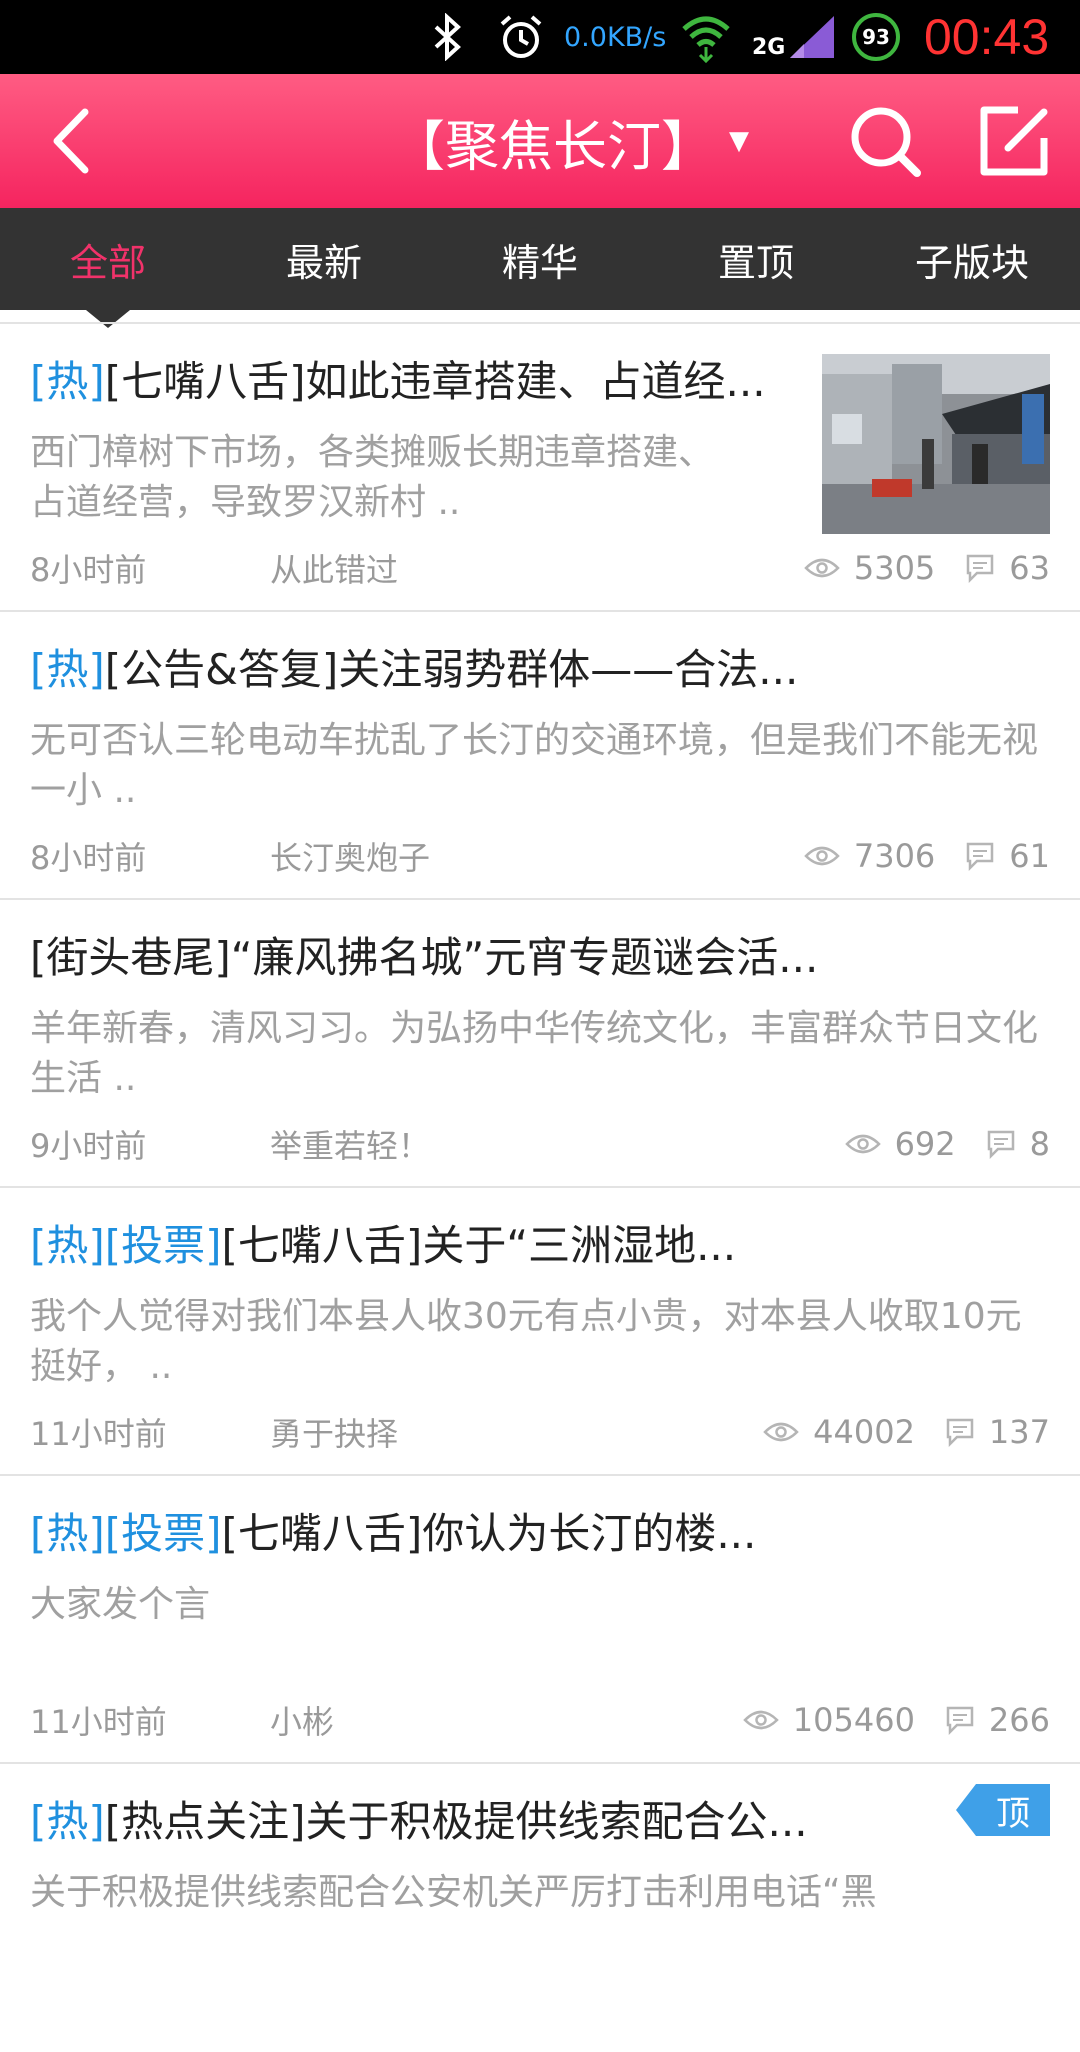 This screenshot has height=2052, width=1080. I want to click on view-count: 105460, so click(853, 1720).